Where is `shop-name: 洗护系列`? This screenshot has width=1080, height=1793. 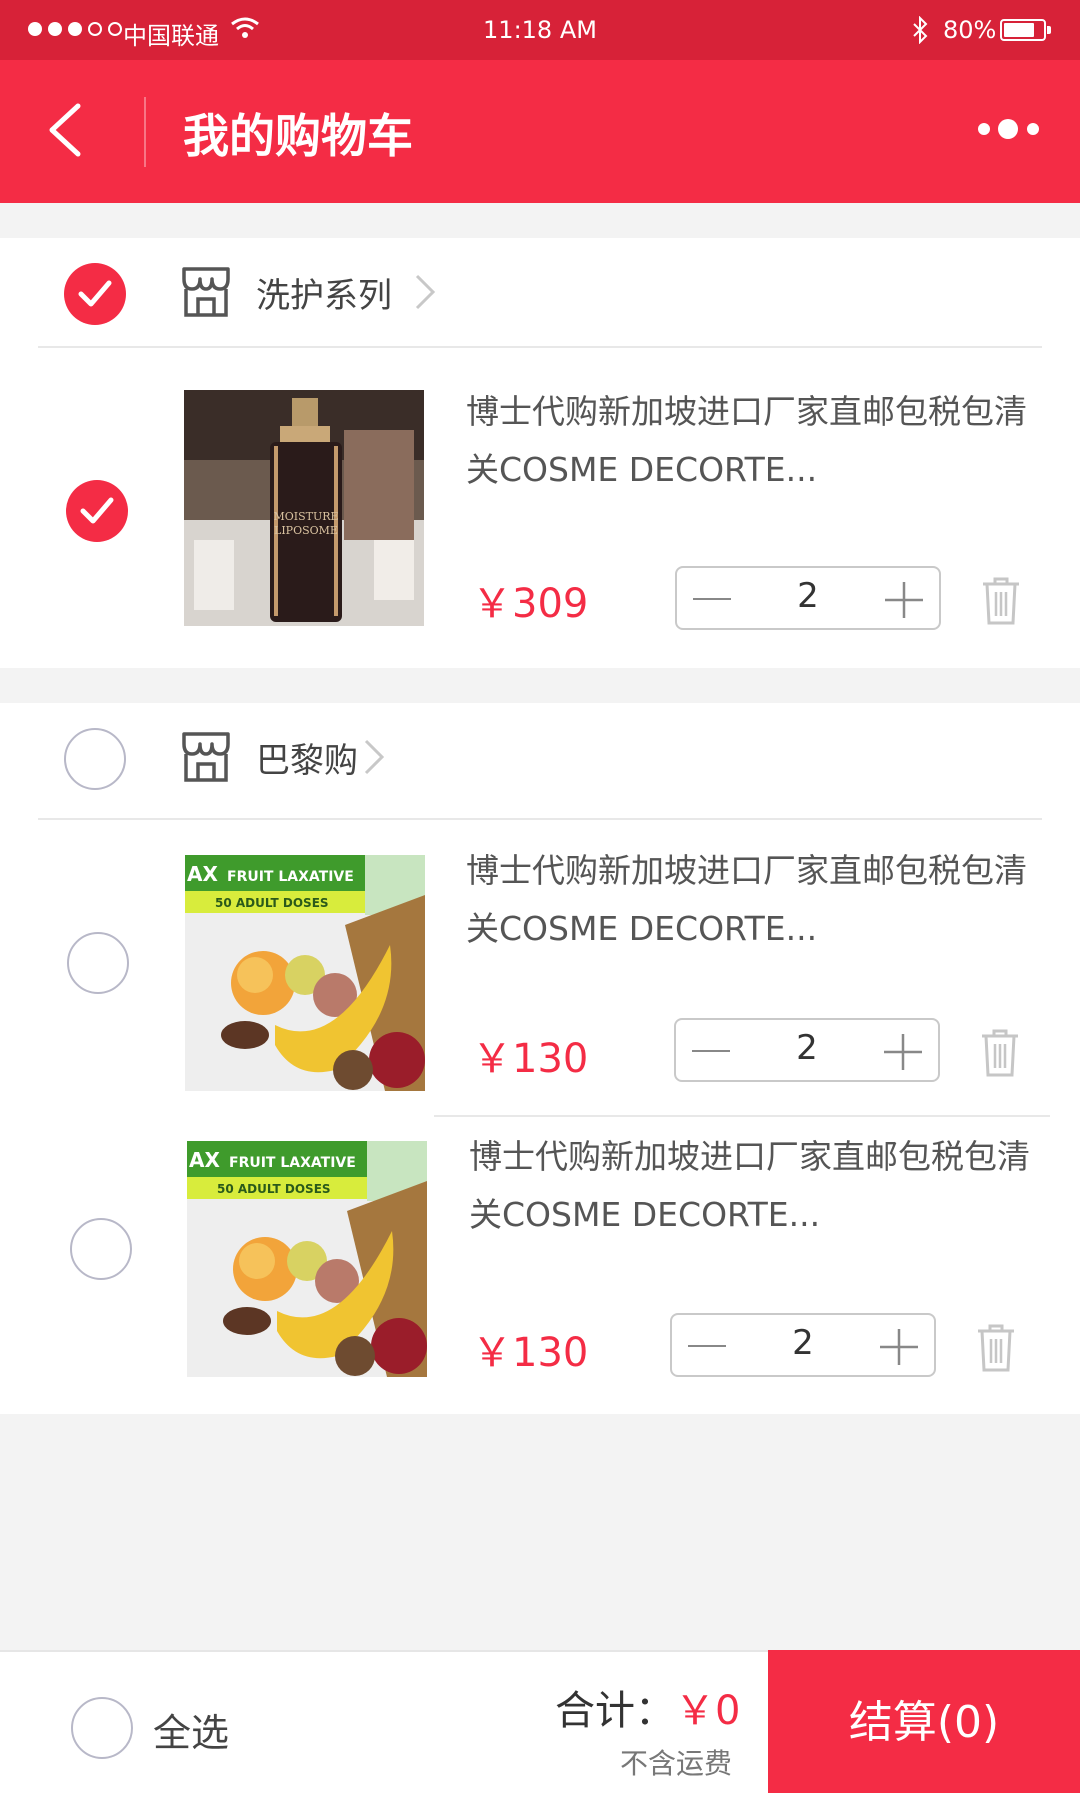 shop-name: 洗护系列 is located at coordinates (324, 296).